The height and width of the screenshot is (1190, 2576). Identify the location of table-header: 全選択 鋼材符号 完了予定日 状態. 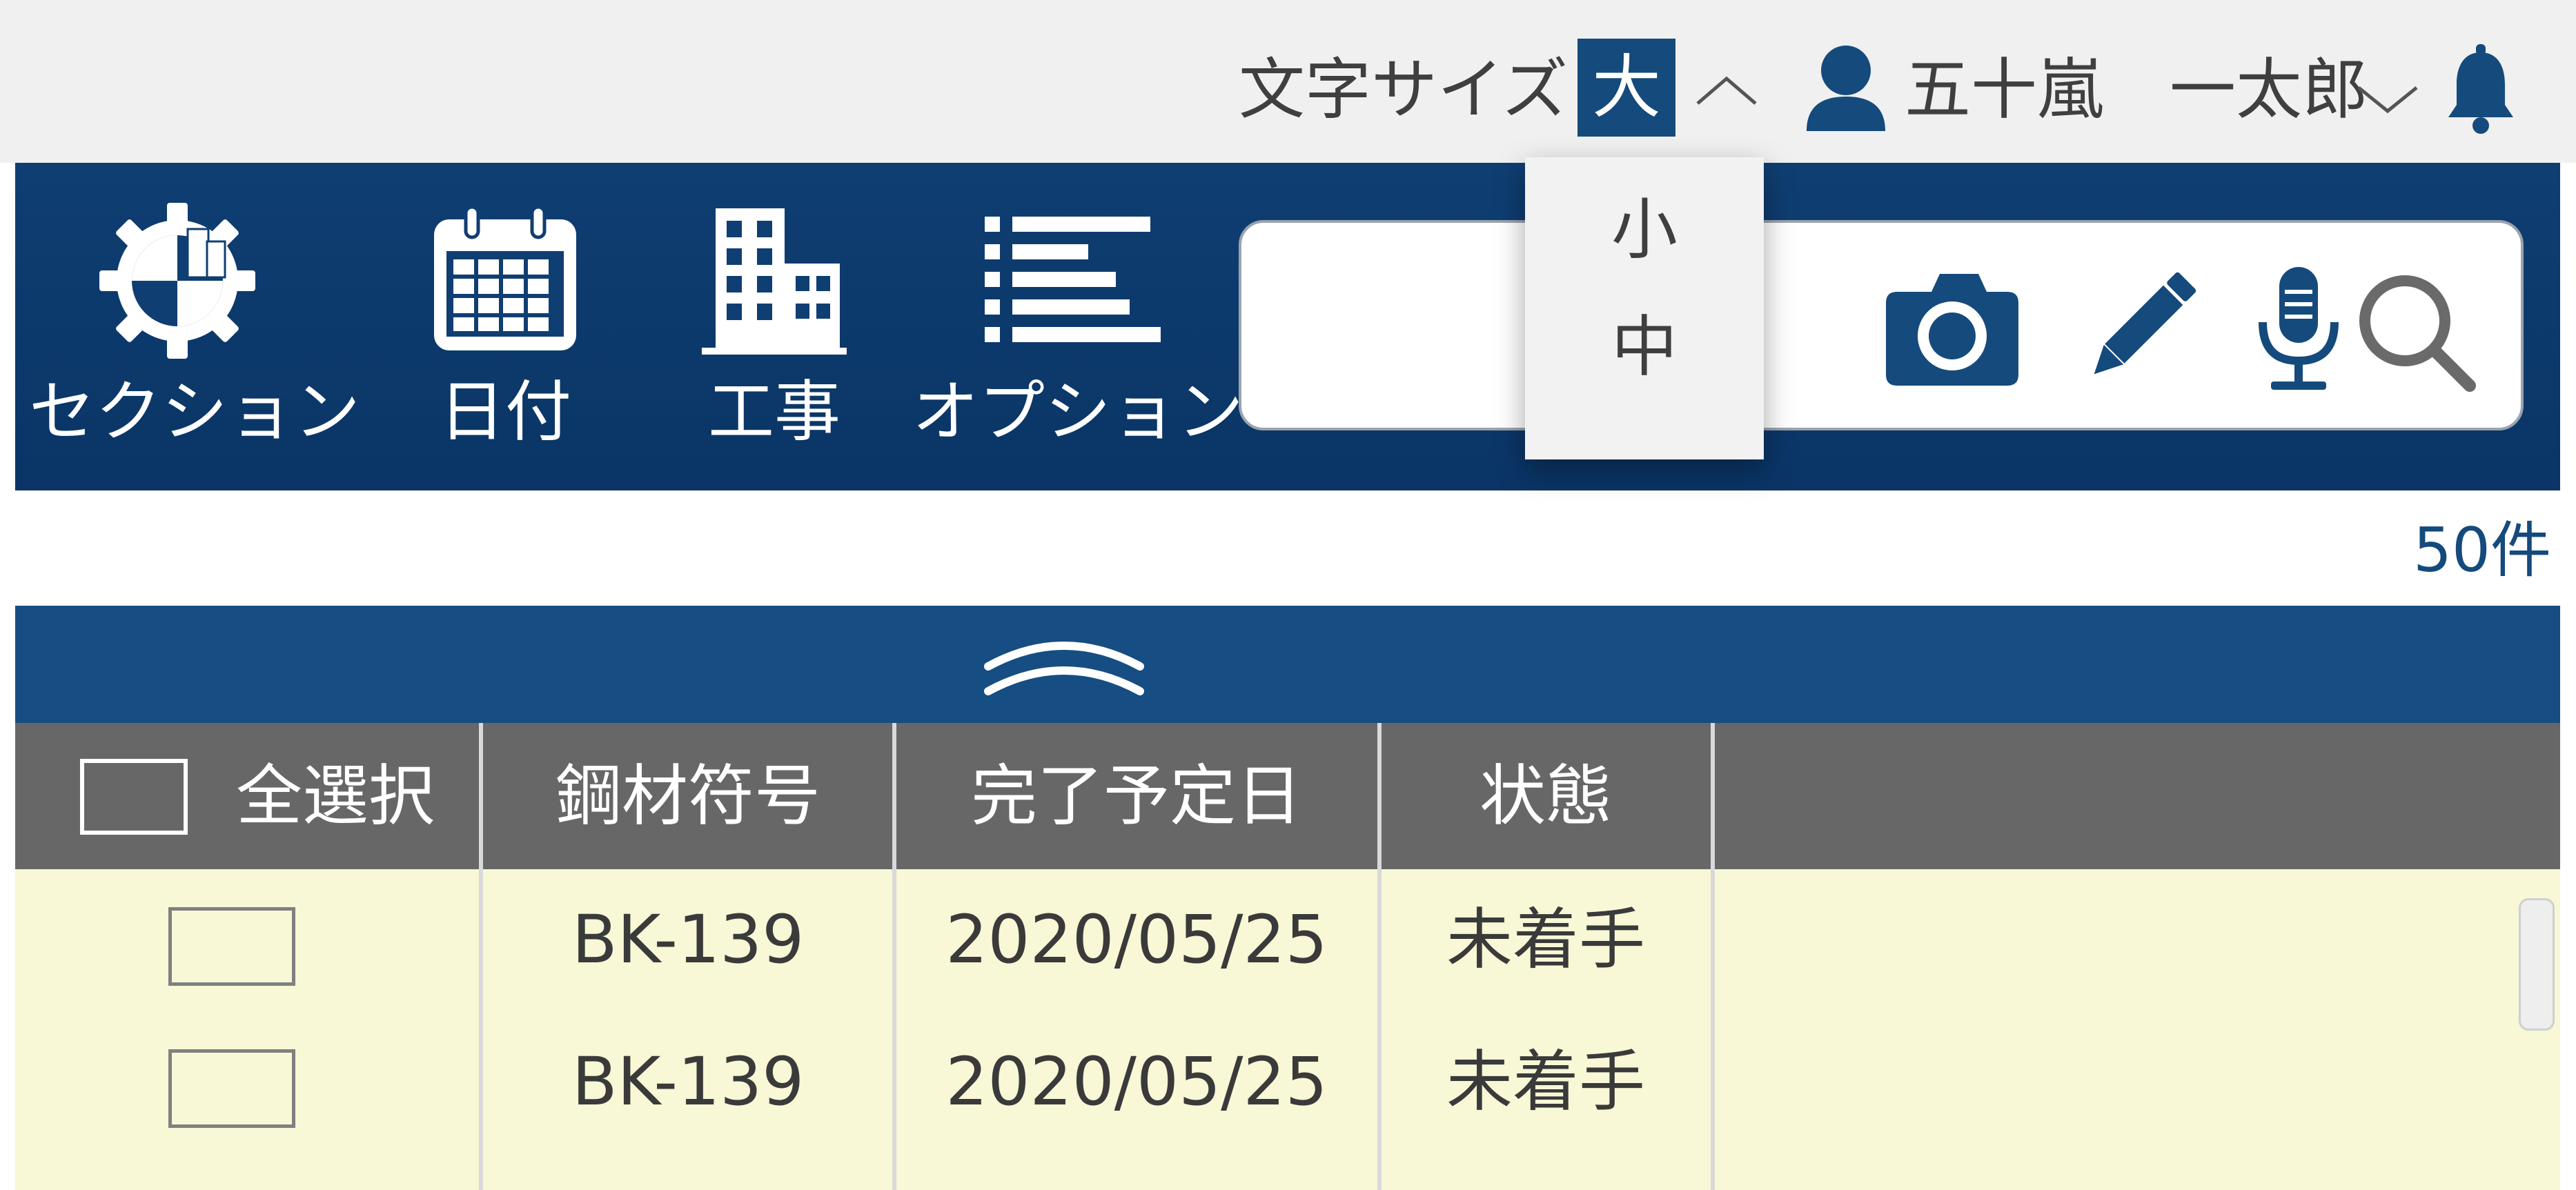
(1287, 796).